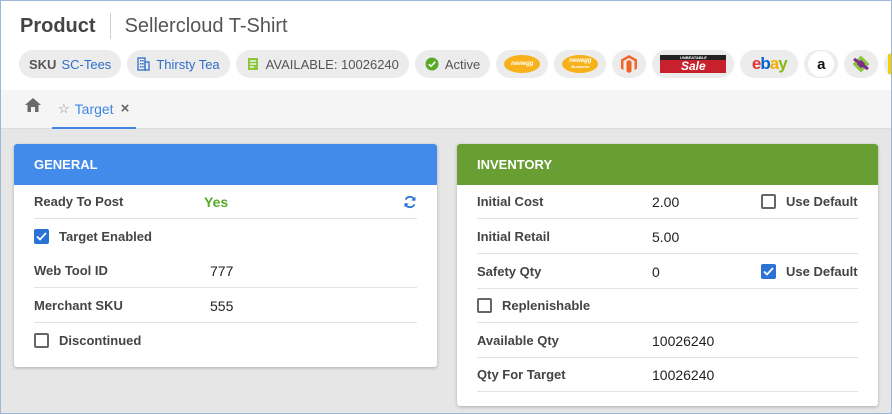 The height and width of the screenshot is (414, 892). I want to click on ebay-logo-b: b, so click(765, 63).